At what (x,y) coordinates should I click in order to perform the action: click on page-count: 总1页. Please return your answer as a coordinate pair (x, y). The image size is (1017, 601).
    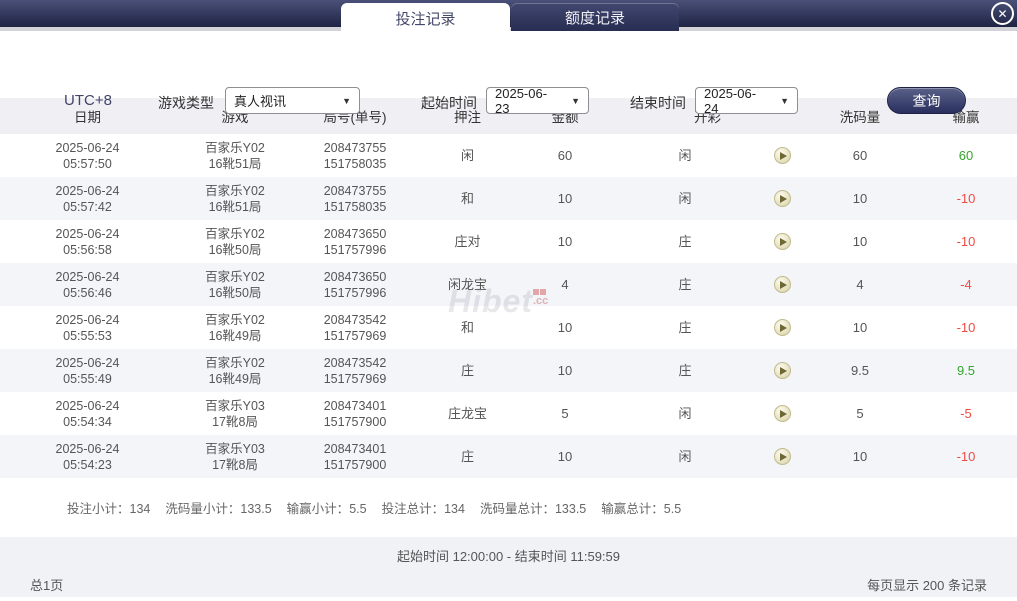
    Looking at the image, I should click on (47, 585).